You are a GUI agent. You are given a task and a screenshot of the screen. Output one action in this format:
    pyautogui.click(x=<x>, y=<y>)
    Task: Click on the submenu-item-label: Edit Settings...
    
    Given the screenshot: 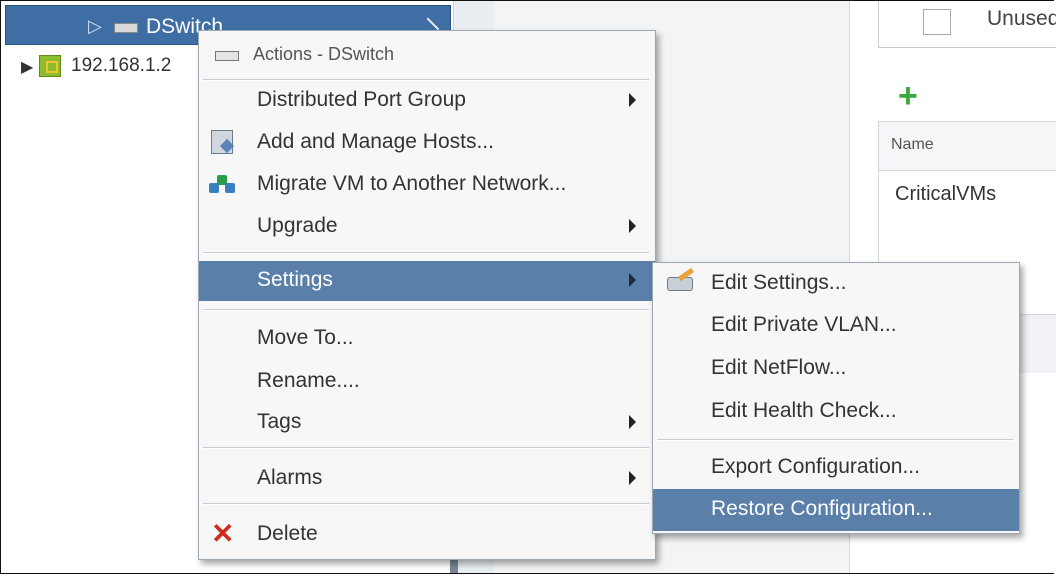 What is the action you would take?
    pyautogui.click(x=779, y=282)
    